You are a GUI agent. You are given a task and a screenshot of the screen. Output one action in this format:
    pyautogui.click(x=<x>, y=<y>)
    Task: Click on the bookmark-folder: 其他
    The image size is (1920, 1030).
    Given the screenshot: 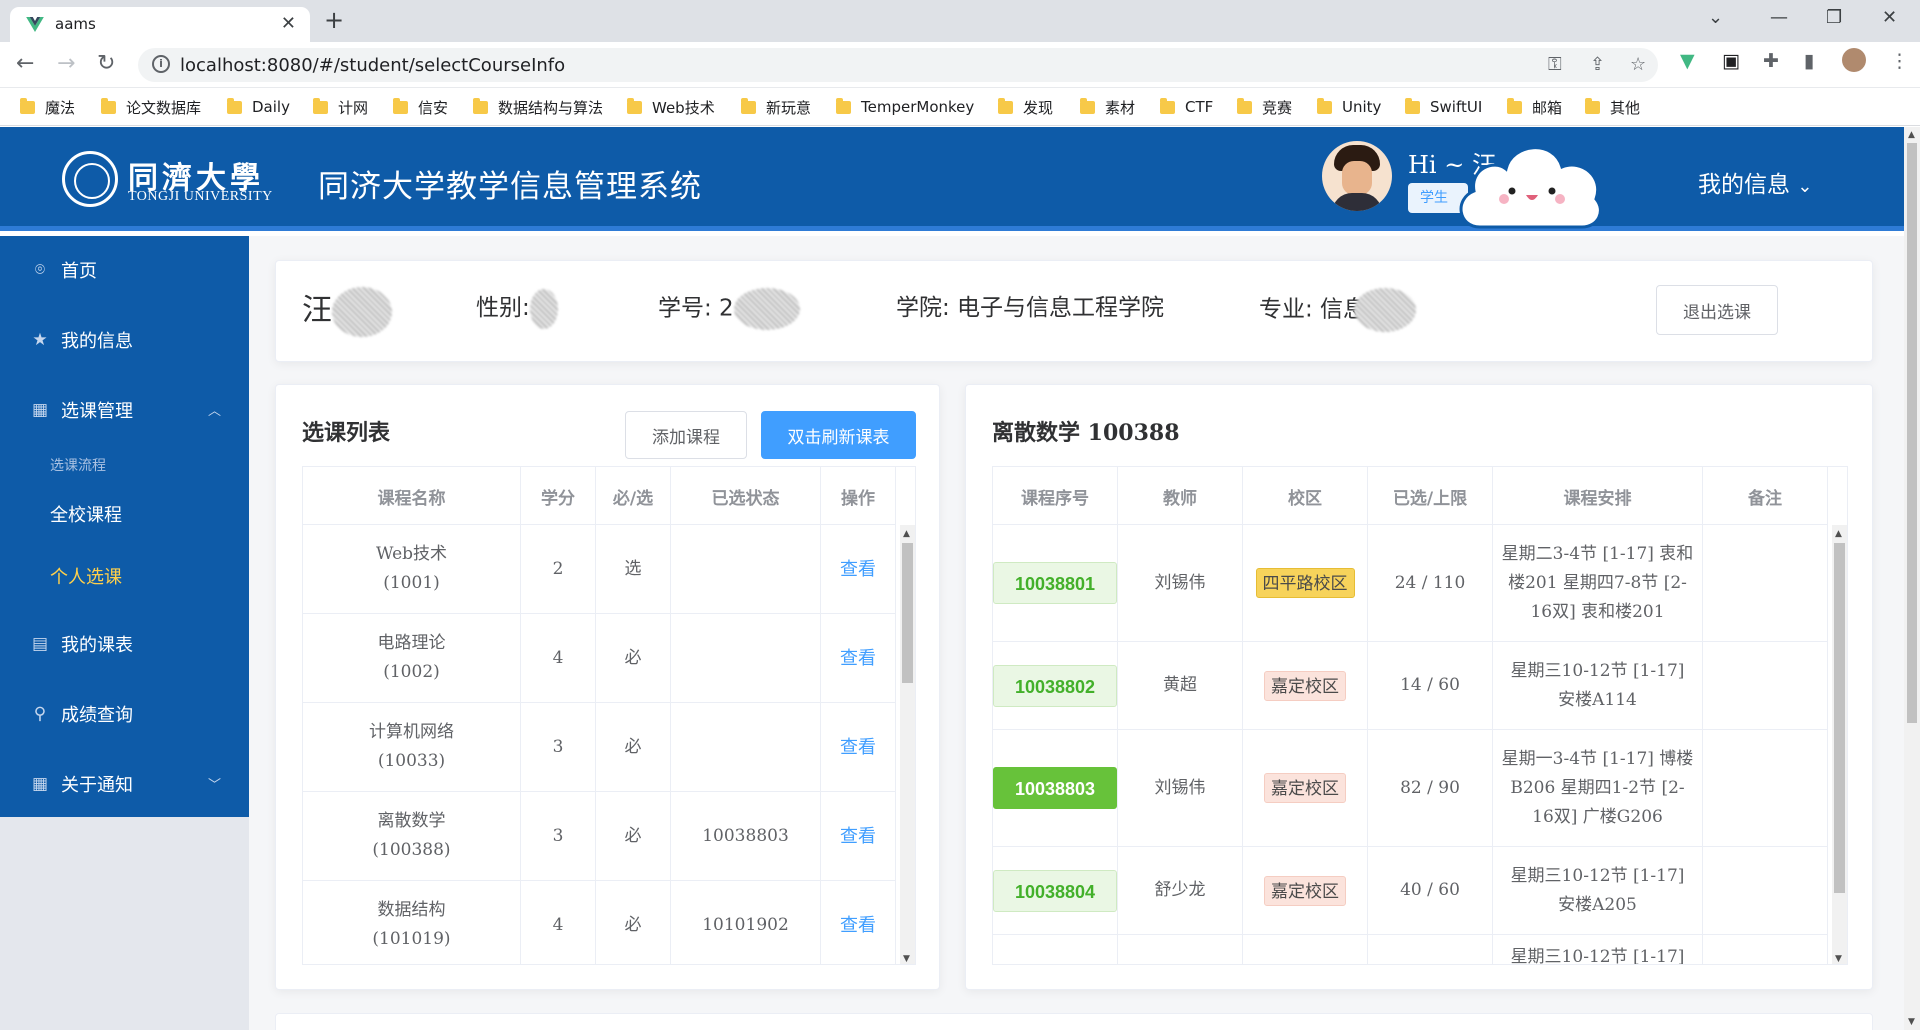 What is the action you would take?
    pyautogui.click(x=1612, y=107)
    